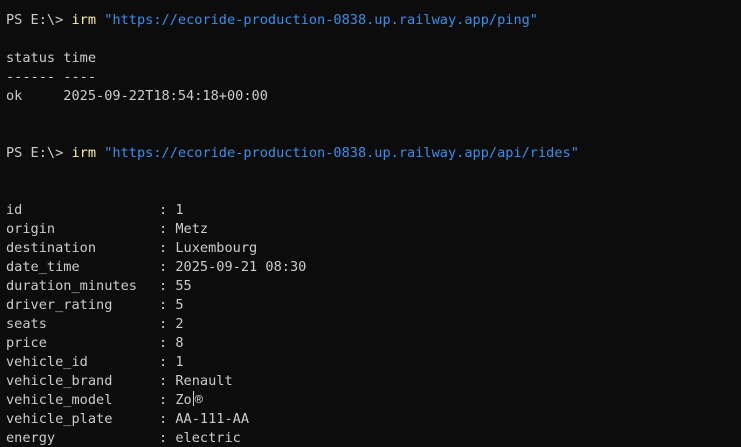  Describe the element at coordinates (373, 438) in the screenshot. I see `kv-row-energy: energy: electric` at that location.